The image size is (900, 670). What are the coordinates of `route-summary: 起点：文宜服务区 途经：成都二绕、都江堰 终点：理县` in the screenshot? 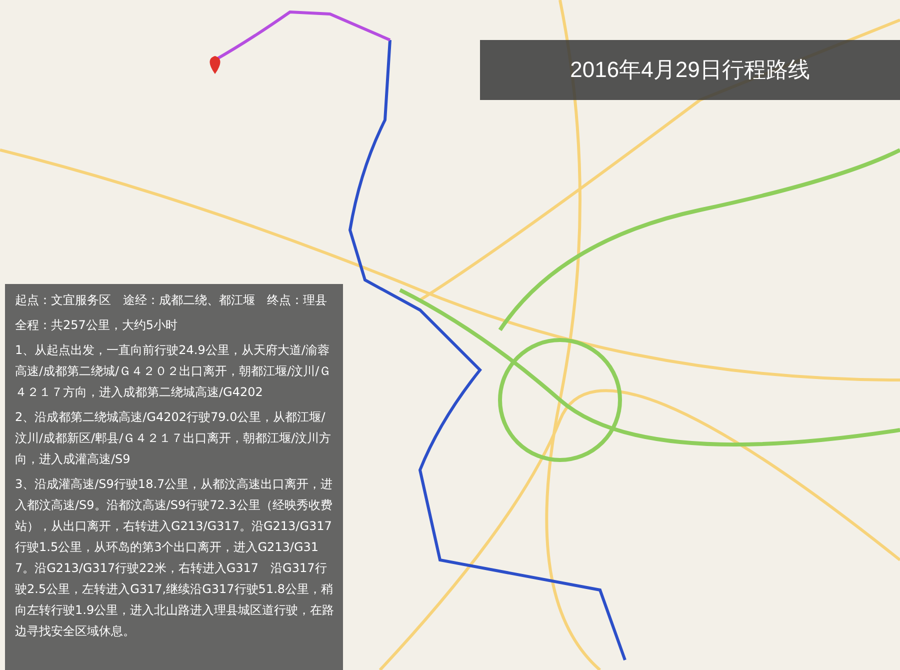 It's located at (171, 300).